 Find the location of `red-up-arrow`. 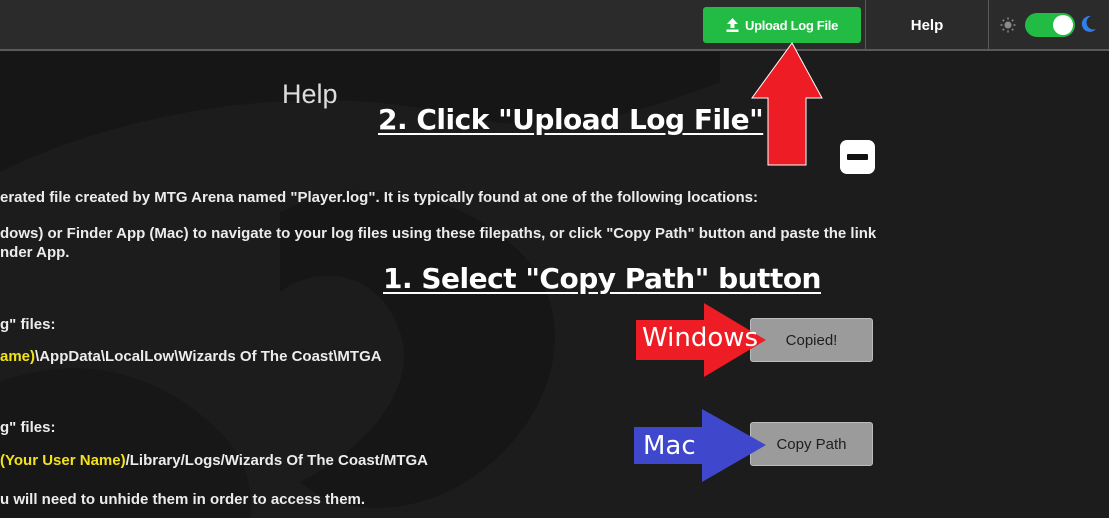

red-up-arrow is located at coordinates (787, 104).